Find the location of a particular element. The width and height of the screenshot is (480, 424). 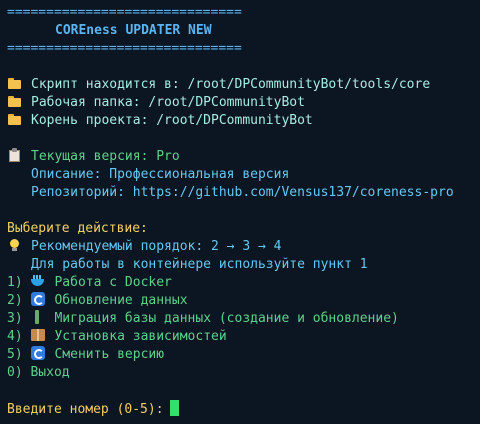

menu-item-update-data: 2) Обновление данных is located at coordinates (97, 301).